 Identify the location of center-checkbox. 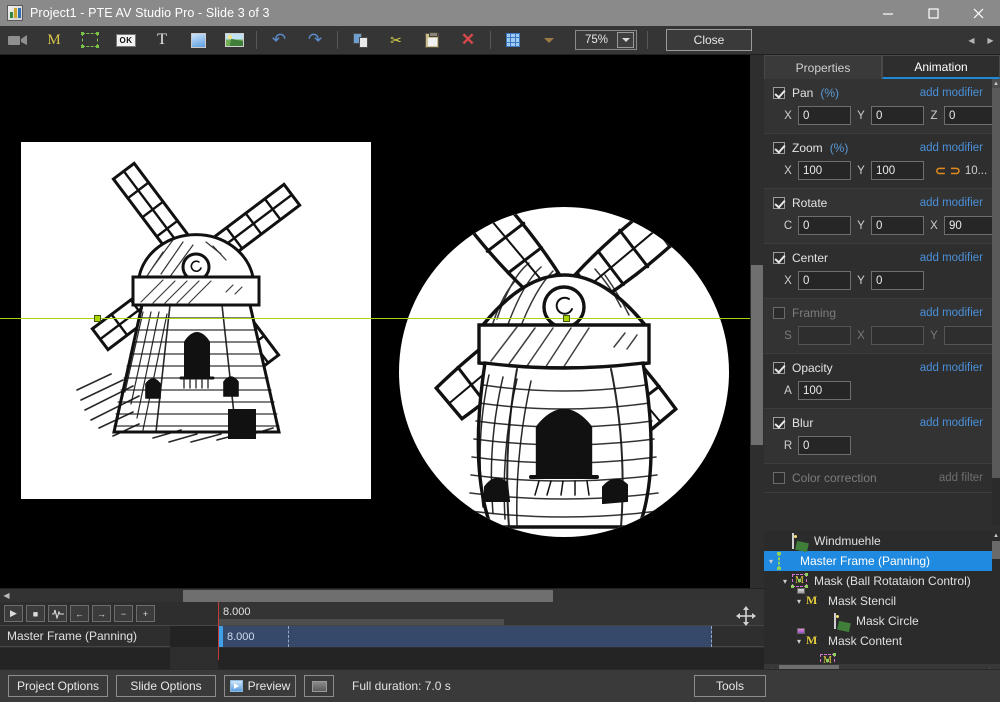
(779, 258).